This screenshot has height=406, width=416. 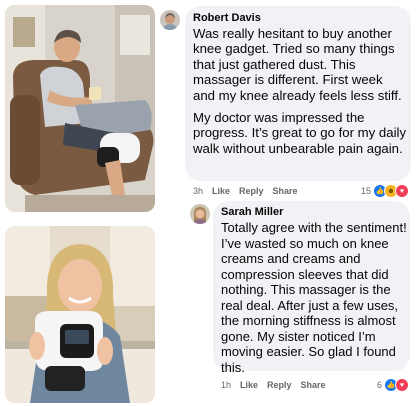 What do you see at coordinates (170, 20) in the screenshot?
I see `avatar-robert-davis` at bounding box center [170, 20].